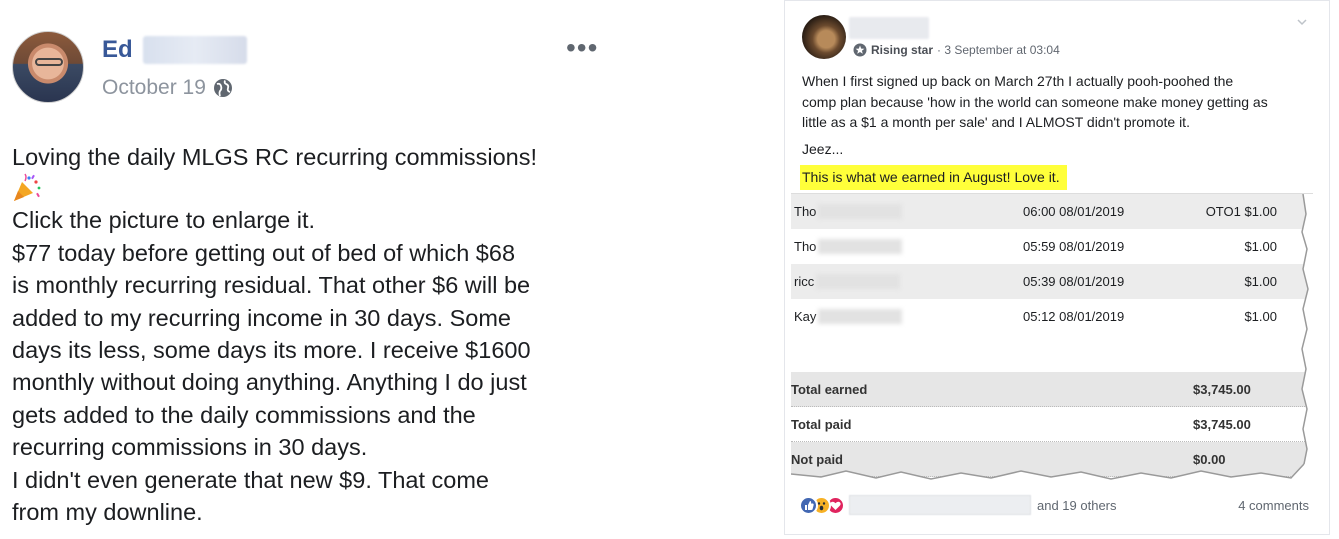  I want to click on post-timestamp: · 3 September at 03:04, so click(998, 50).